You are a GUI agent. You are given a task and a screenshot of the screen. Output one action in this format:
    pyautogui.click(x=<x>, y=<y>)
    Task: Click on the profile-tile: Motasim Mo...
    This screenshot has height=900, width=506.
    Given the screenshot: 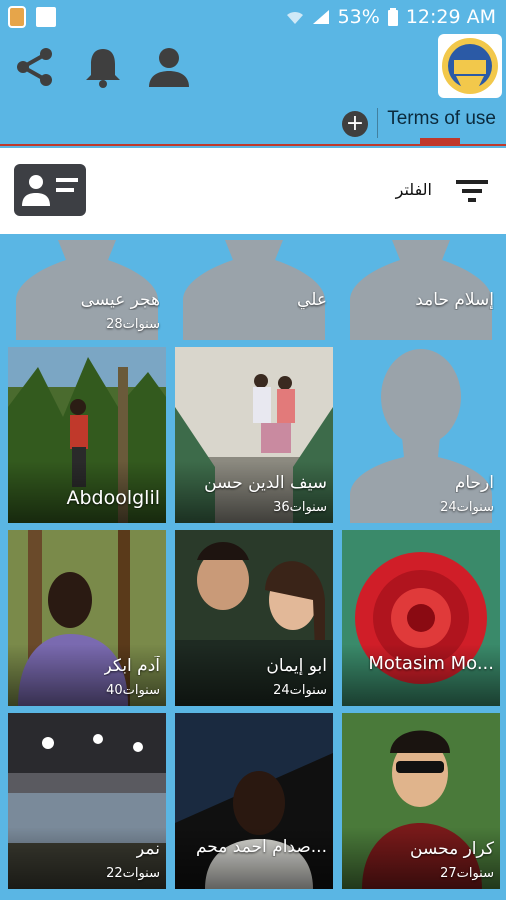 What is the action you would take?
    pyautogui.click(x=421, y=618)
    